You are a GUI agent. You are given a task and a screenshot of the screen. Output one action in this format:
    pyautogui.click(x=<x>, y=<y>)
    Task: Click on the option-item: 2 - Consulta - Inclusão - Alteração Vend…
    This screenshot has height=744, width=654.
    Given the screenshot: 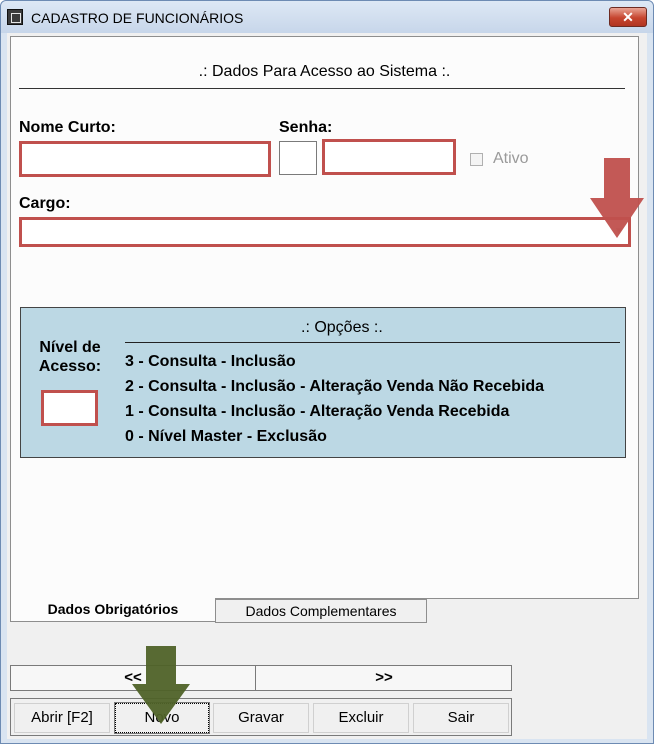 What is the action you would take?
    pyautogui.click(x=335, y=386)
    